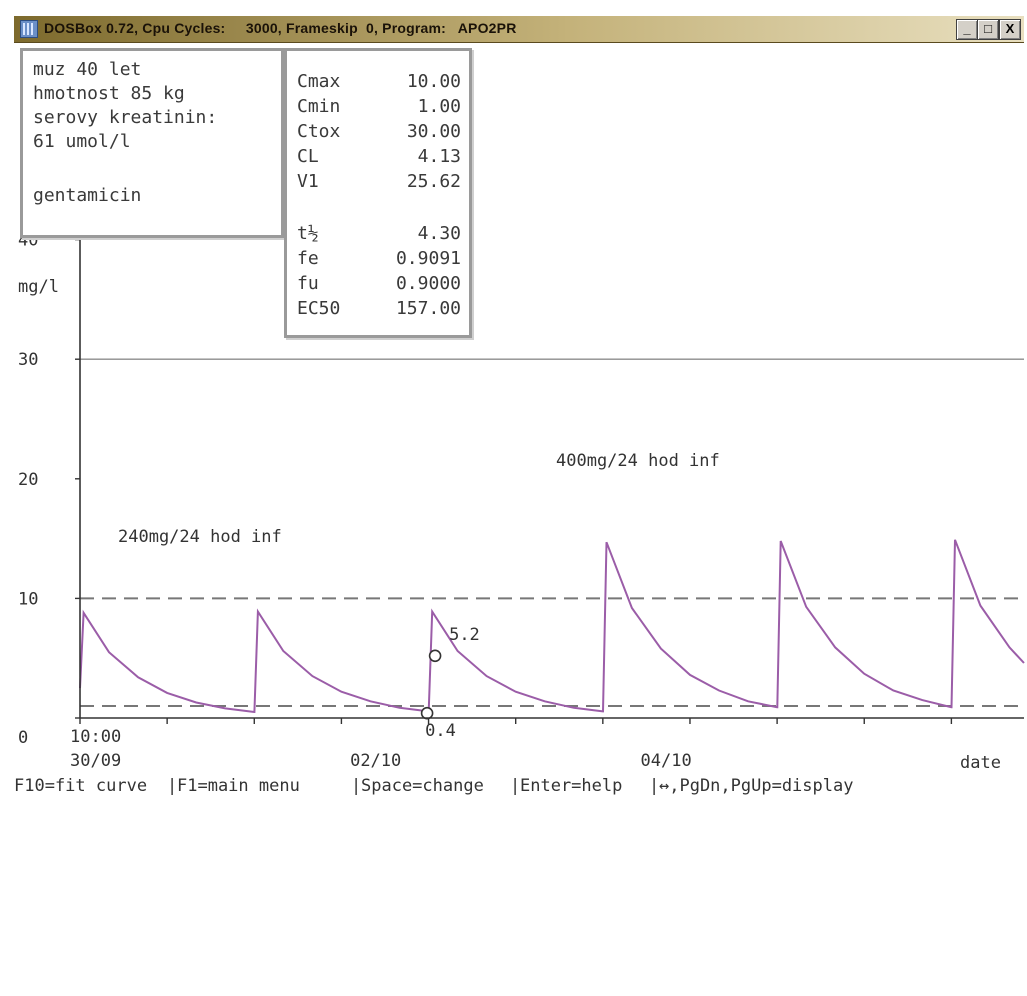  What do you see at coordinates (379, 83) in the screenshot?
I see `parameter-row: Cmax 10.00` at bounding box center [379, 83].